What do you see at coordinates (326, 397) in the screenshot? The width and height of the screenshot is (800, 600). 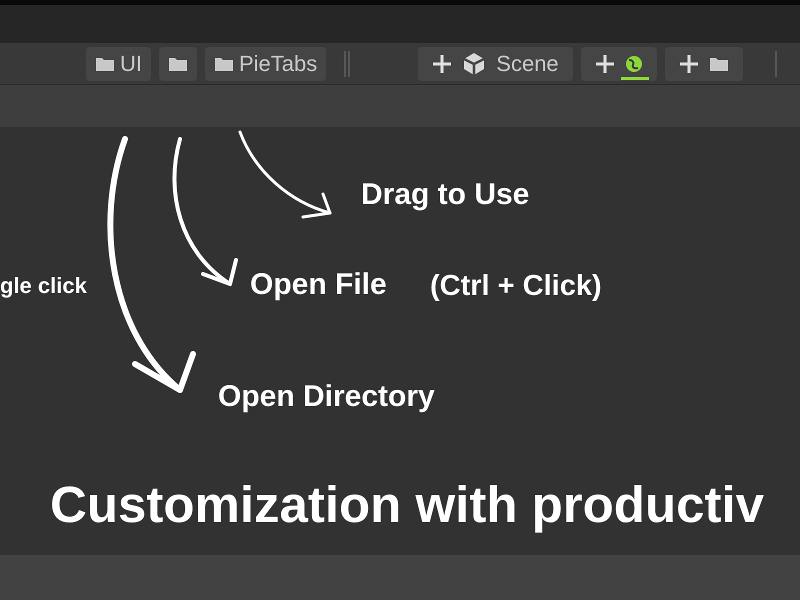 I see `annotation-label: Open Directory` at bounding box center [326, 397].